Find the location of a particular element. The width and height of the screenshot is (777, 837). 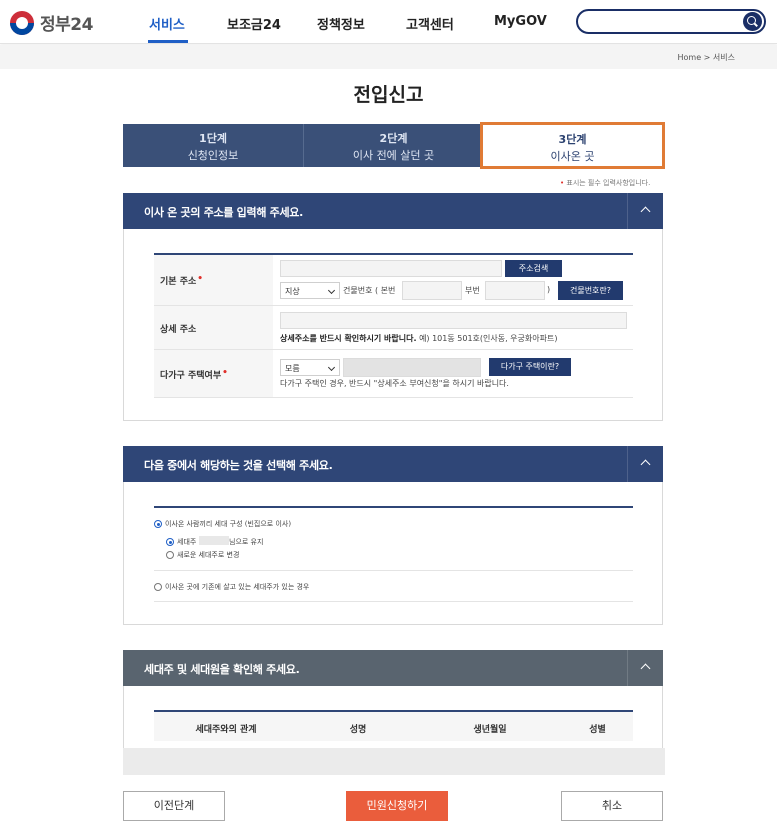

step-1-number: 1단계 is located at coordinates (213, 138).